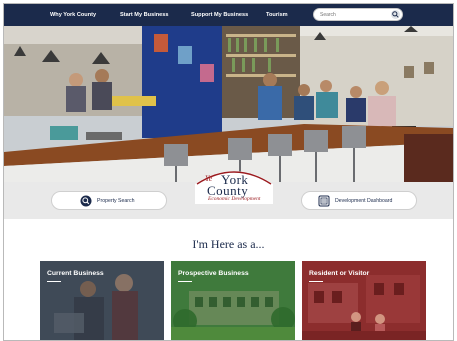 This screenshot has width=457, height=341. I want to click on card-resident-or-visitor-title: Resident or Visitor, so click(339, 273).